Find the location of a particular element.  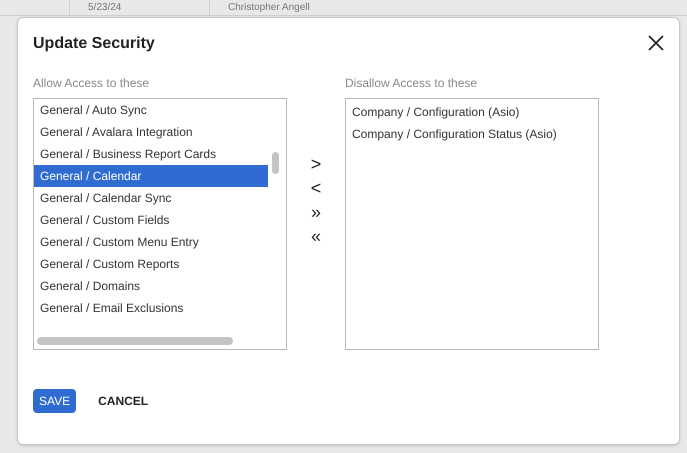

table-cell-text: Christopher Angell is located at coordinates (269, 8).